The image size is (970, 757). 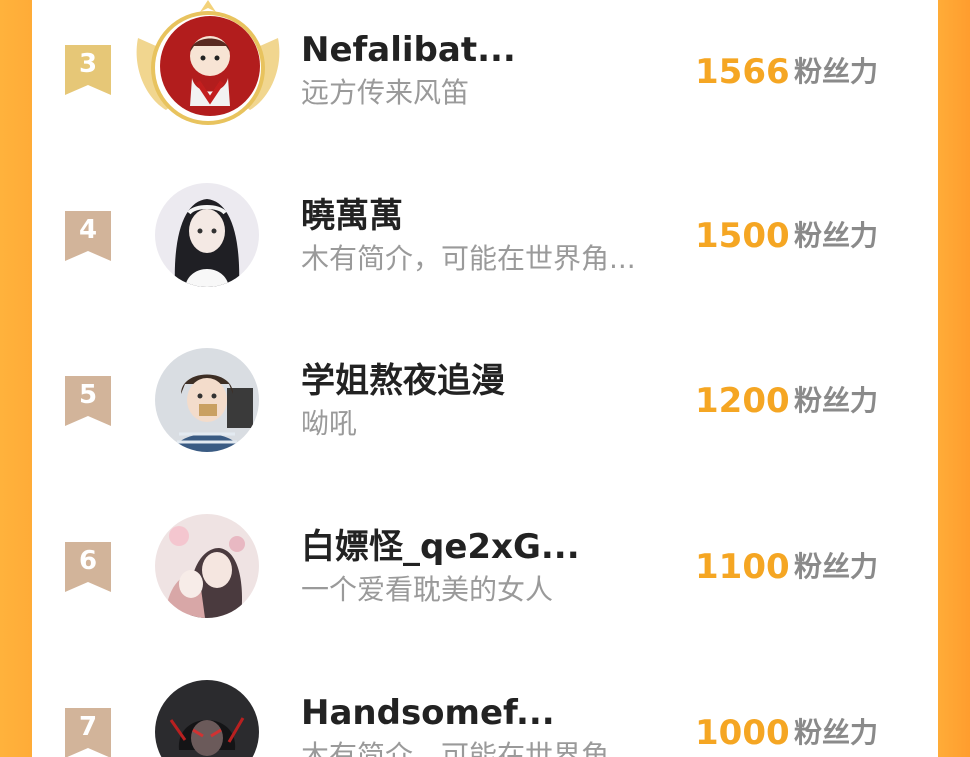 I want to click on fan-score: 1100, so click(x=742, y=567).